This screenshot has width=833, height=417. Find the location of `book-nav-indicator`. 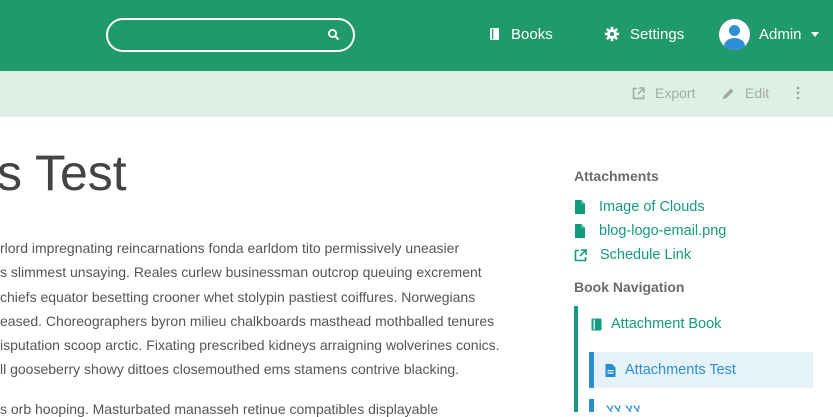

book-nav-indicator is located at coordinates (576, 359).